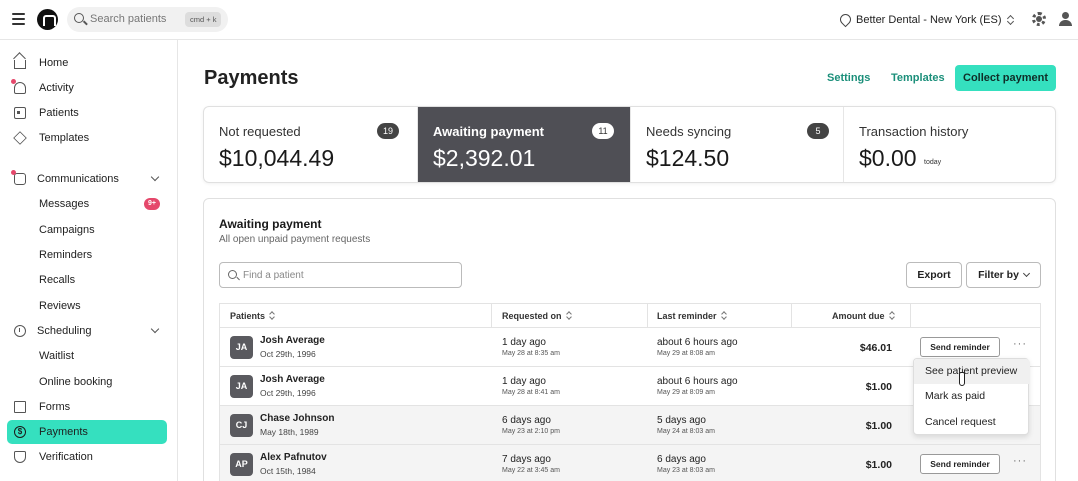  What do you see at coordinates (524, 342) in the screenshot?
I see `requested-on: 1 day ago` at bounding box center [524, 342].